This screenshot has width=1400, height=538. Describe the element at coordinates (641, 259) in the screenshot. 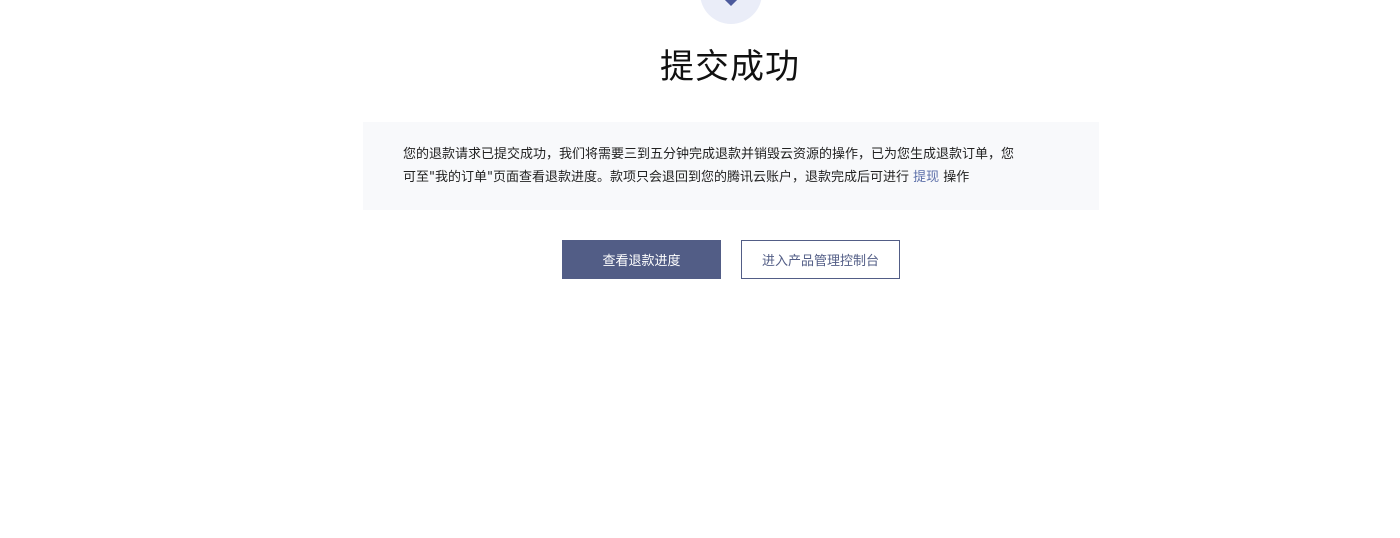

I see `view-refund-progress-button: 查看退款进度` at that location.